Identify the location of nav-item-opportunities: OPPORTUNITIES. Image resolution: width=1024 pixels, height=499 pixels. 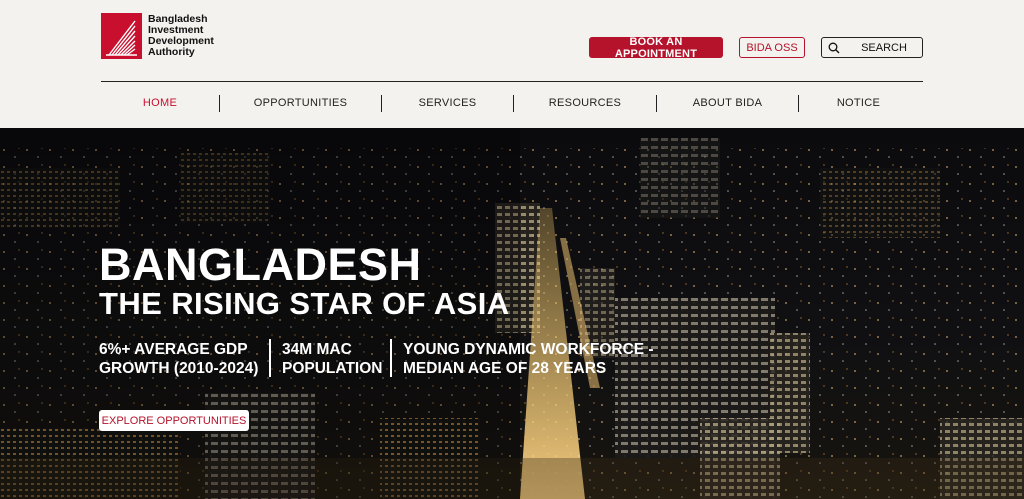
(300, 103).